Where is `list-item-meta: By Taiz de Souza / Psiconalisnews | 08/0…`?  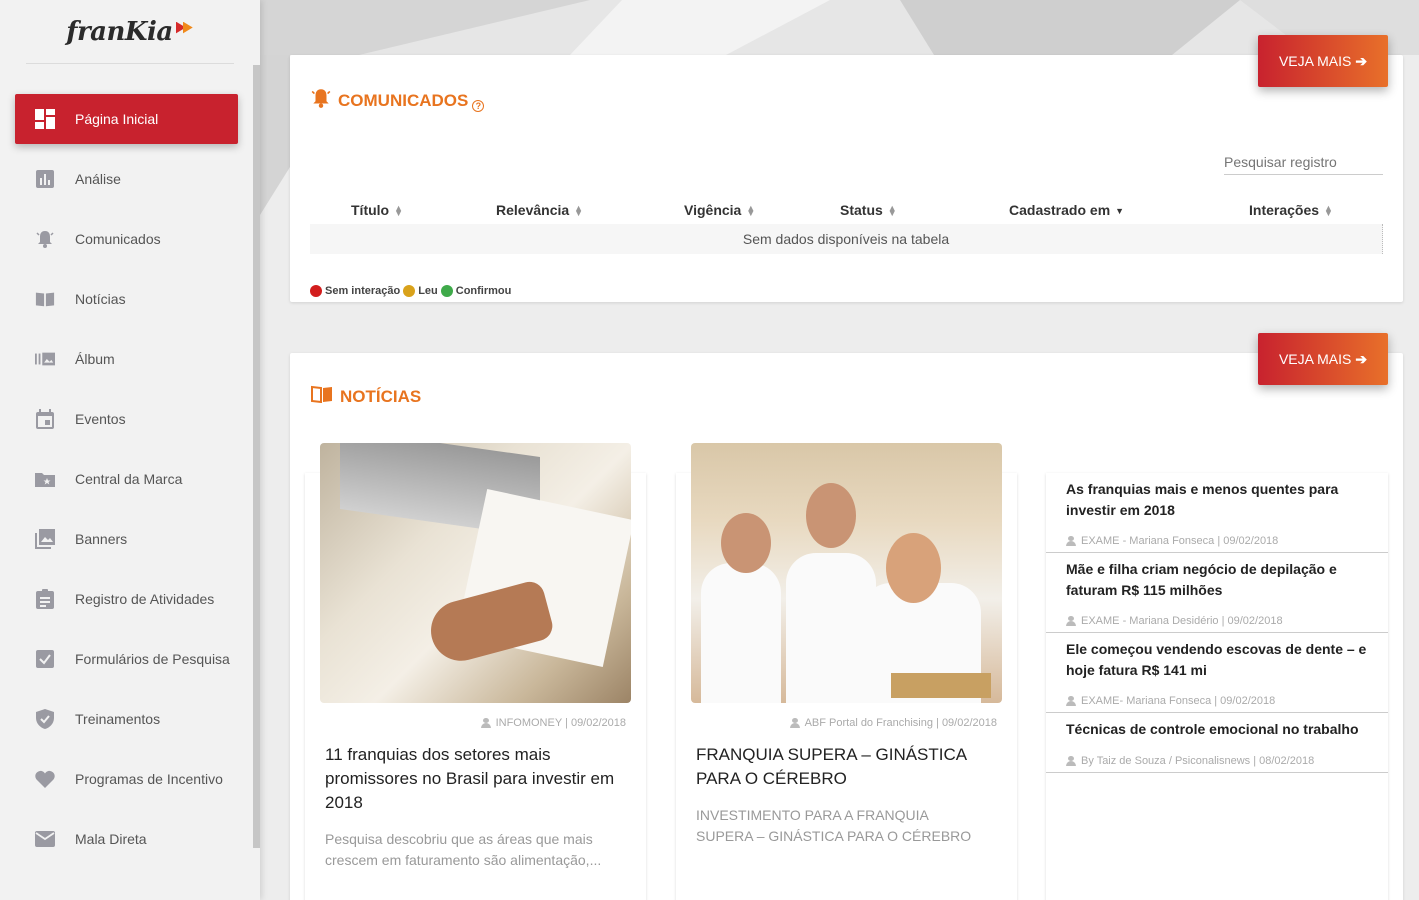 list-item-meta: By Taiz de Souza / Psiconalisnews | 08/0… is located at coordinates (1190, 761).